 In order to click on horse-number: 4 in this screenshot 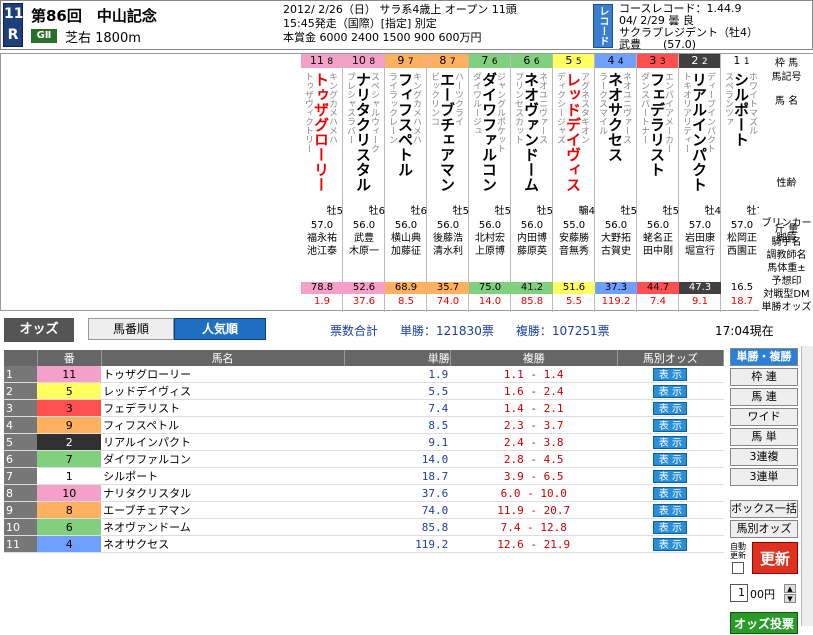, I will do `click(69, 544)`.